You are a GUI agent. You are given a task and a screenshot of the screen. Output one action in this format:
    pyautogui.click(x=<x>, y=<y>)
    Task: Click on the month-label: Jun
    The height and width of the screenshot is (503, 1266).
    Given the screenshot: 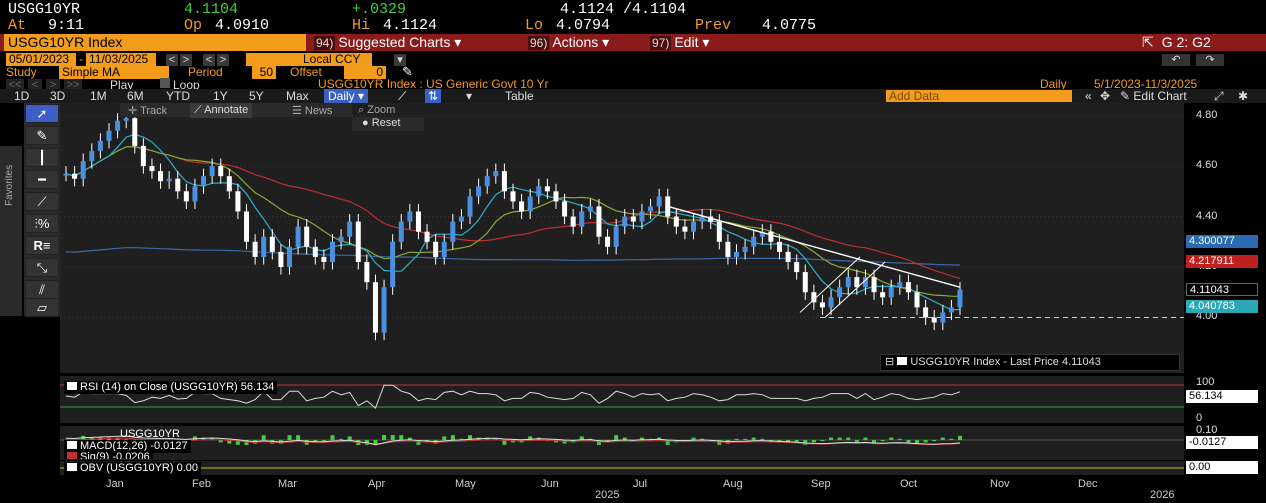 What is the action you would take?
    pyautogui.click(x=550, y=484)
    